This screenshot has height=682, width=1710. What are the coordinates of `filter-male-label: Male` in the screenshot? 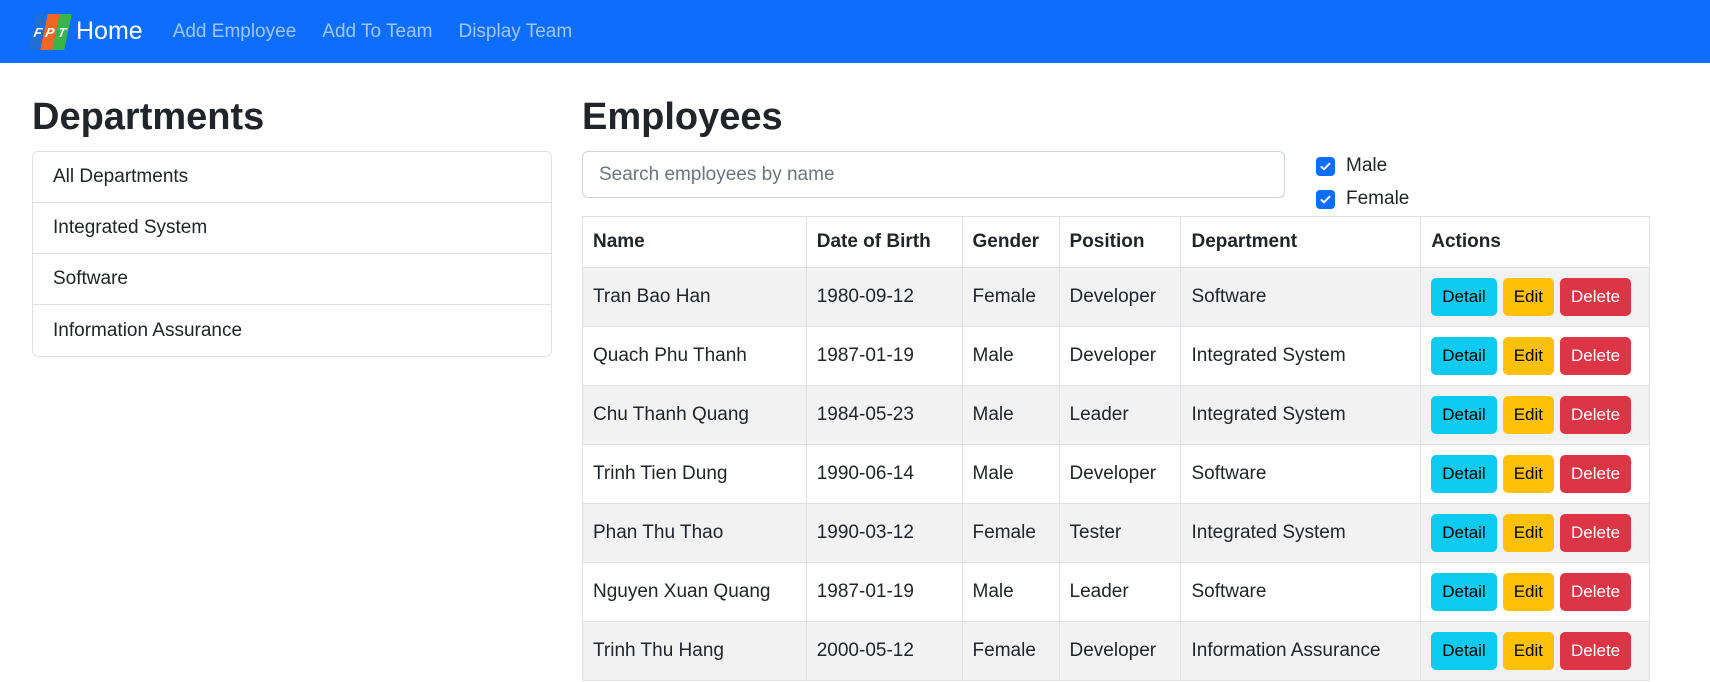 It's located at (1367, 165).